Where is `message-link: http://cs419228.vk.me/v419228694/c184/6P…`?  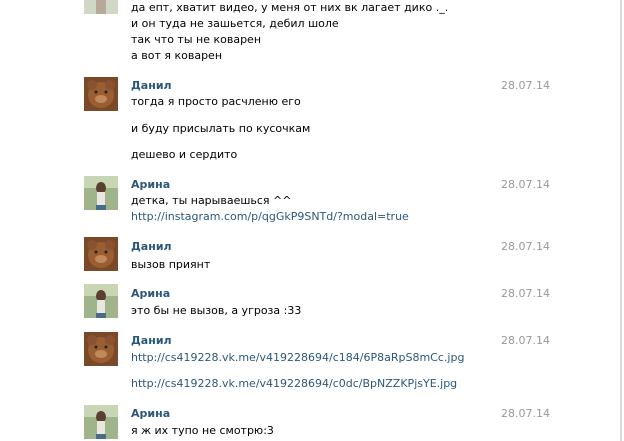 message-link: http://cs419228.vk.me/v419228694/c184/6P… is located at coordinates (297, 357).